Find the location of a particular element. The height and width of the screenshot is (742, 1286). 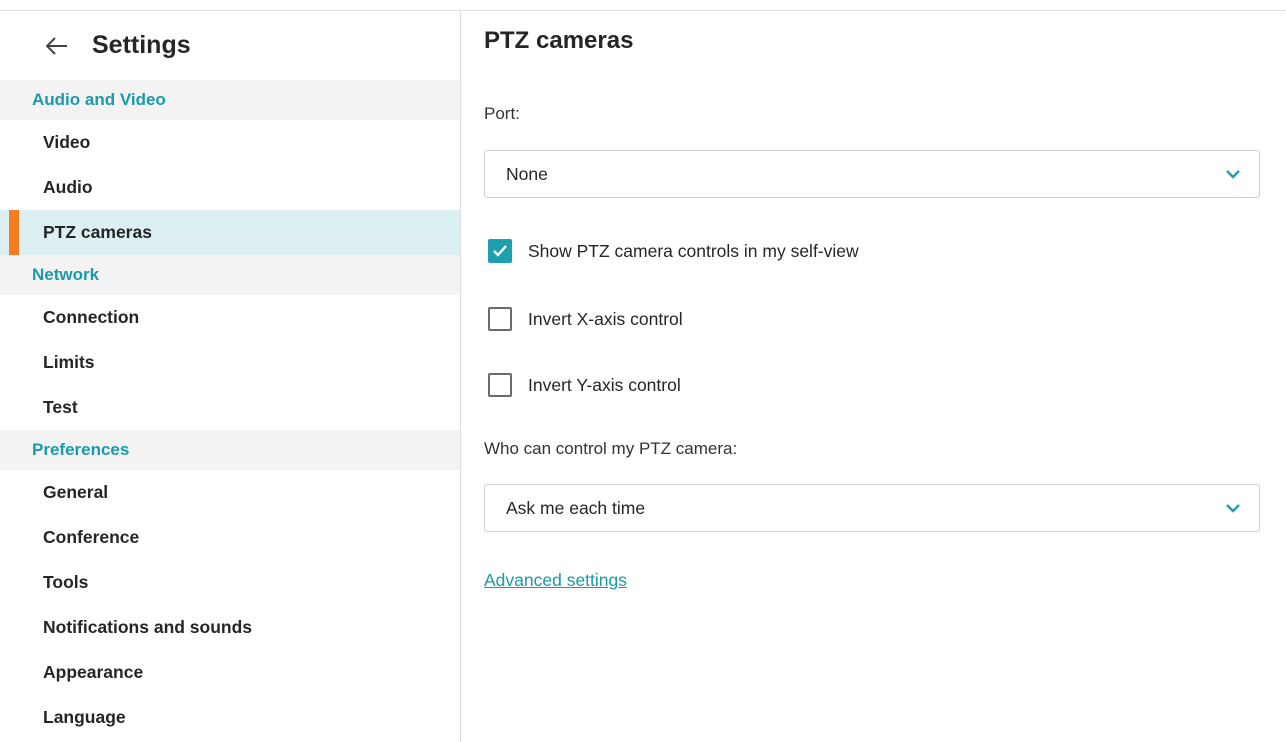

sidebar-item-appearance: Appearance is located at coordinates (230, 672).